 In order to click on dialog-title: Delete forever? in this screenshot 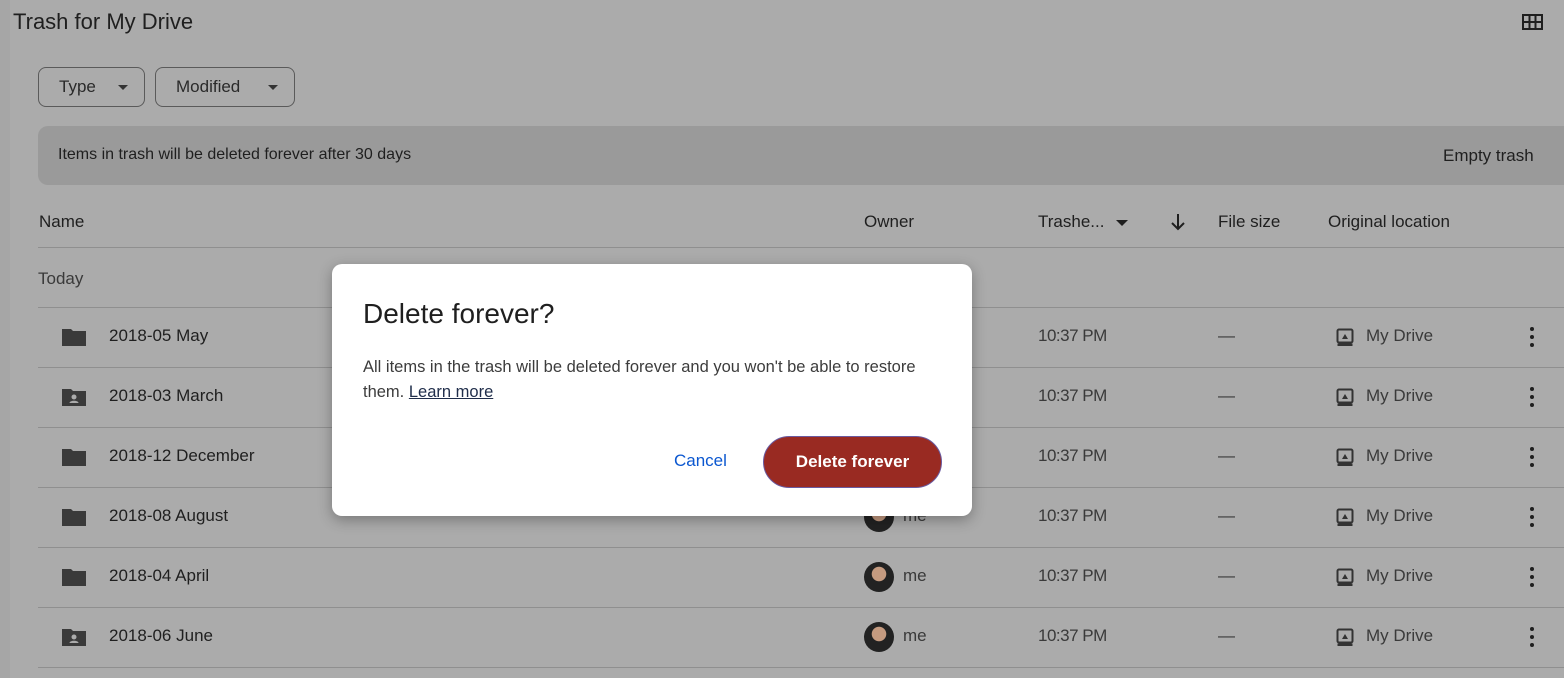, I will do `click(459, 313)`.